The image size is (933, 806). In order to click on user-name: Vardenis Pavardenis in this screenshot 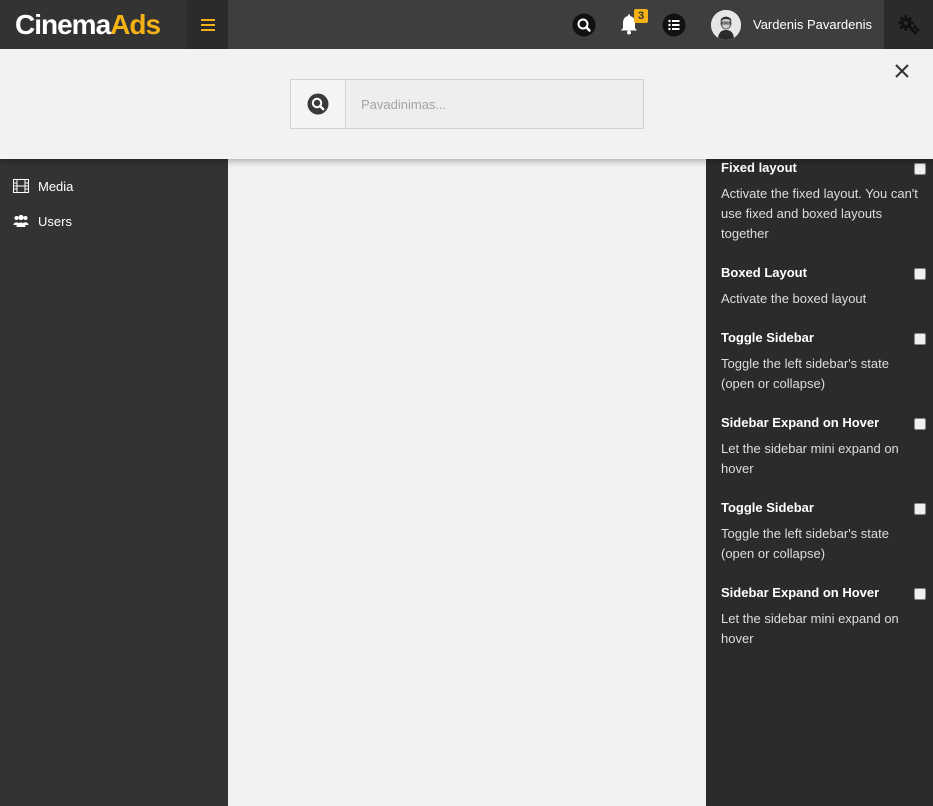, I will do `click(812, 24)`.